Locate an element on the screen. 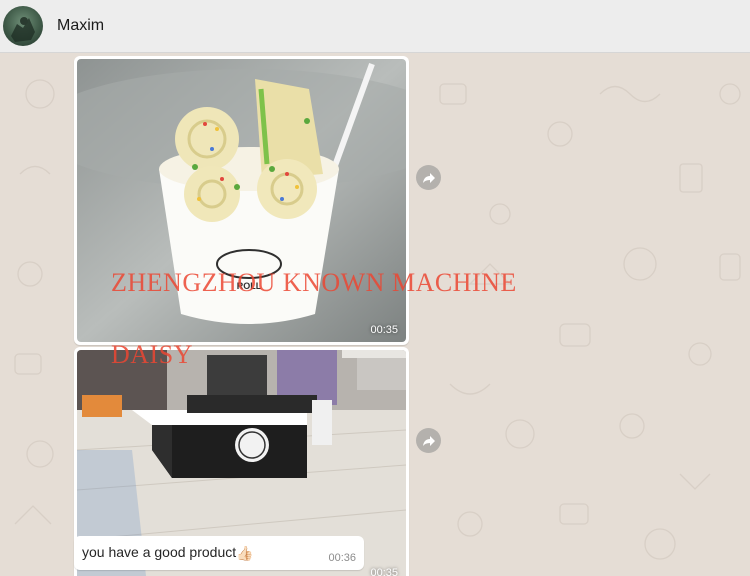 The width and height of the screenshot is (750, 576). chat-header: Maxim is located at coordinates (375, 26).